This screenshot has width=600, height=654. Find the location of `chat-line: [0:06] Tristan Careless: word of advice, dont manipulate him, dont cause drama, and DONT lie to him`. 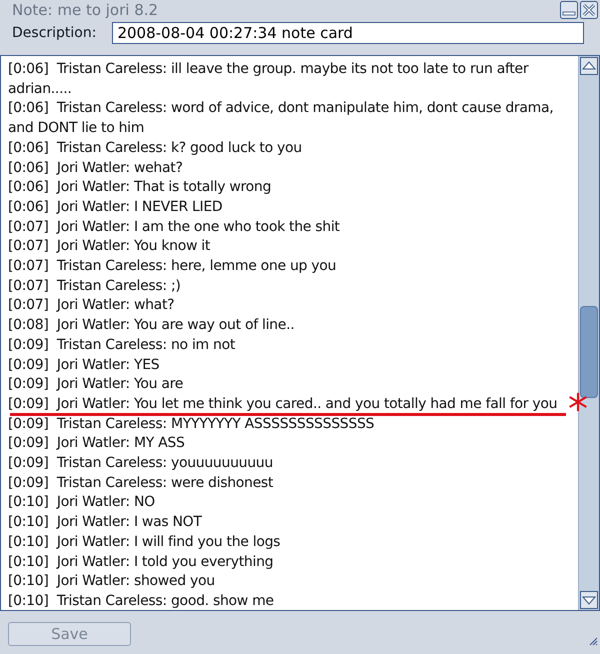

chat-line: [0:06] Tristan Careless: word of advice, dont manipulate him, dont cause drama, and DONT lie to him is located at coordinates (281, 118).